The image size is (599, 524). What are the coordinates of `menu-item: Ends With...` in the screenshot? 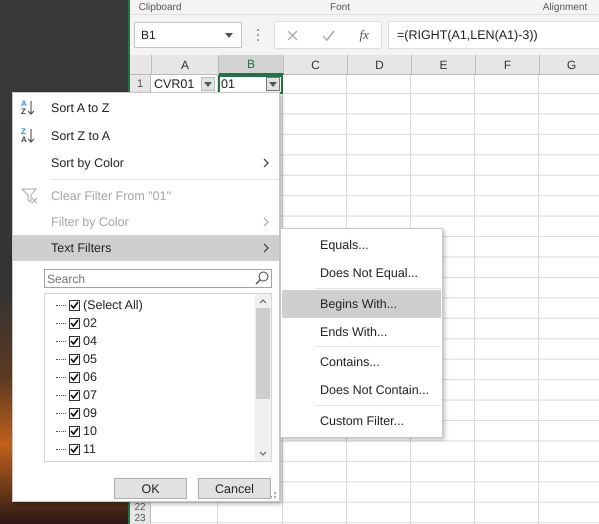 It's located at (361, 332).